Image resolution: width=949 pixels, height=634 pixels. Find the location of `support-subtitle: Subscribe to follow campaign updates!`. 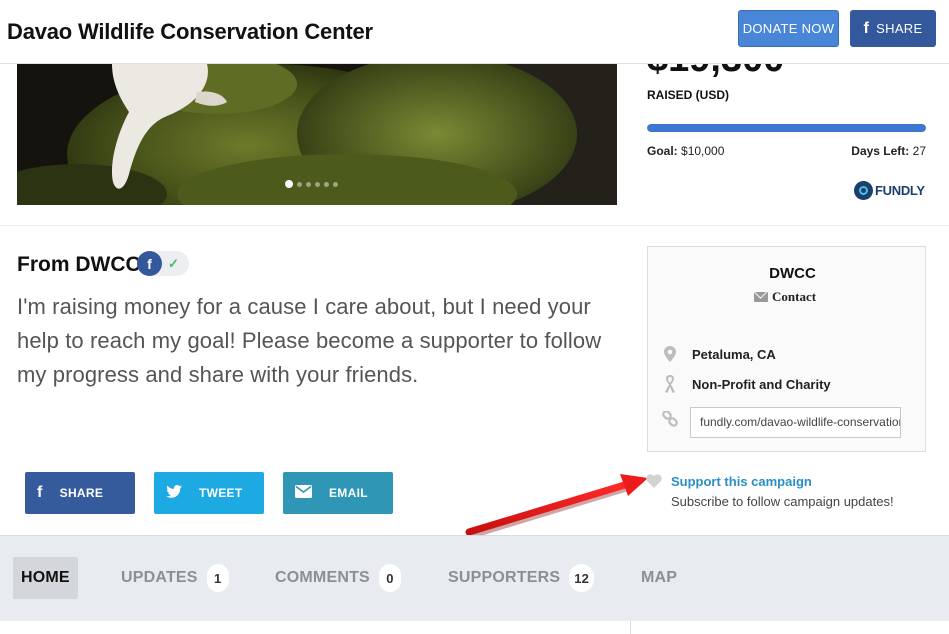

support-subtitle: Subscribe to follow campaign updates! is located at coordinates (782, 501).